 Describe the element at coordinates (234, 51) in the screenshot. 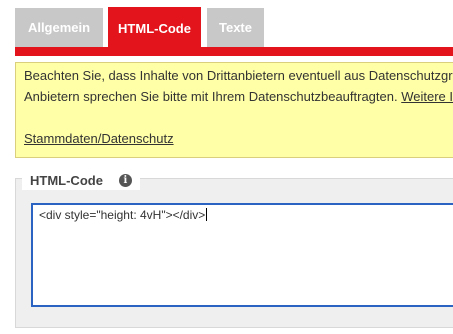

I see `tab-underline` at that location.